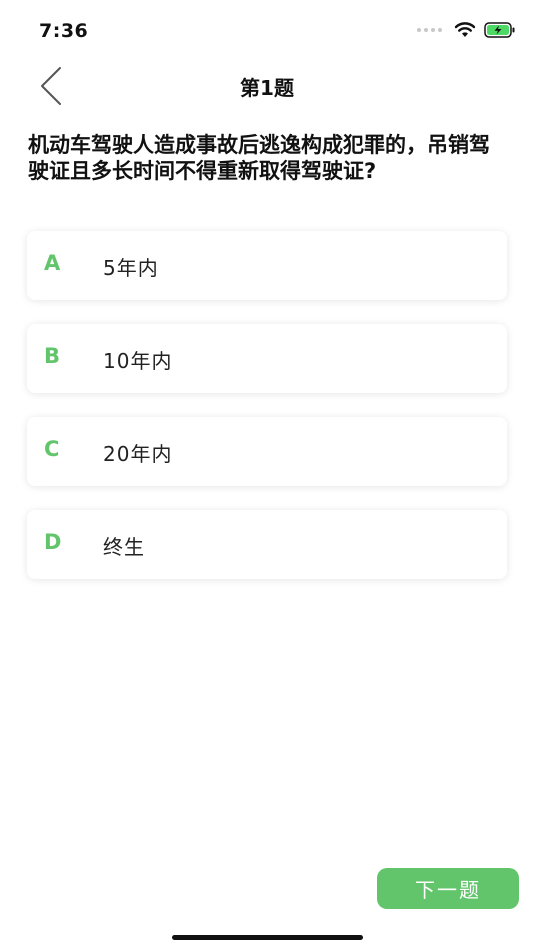 The height and width of the screenshot is (950, 534). I want to click on signal-dots-icon, so click(429, 30).